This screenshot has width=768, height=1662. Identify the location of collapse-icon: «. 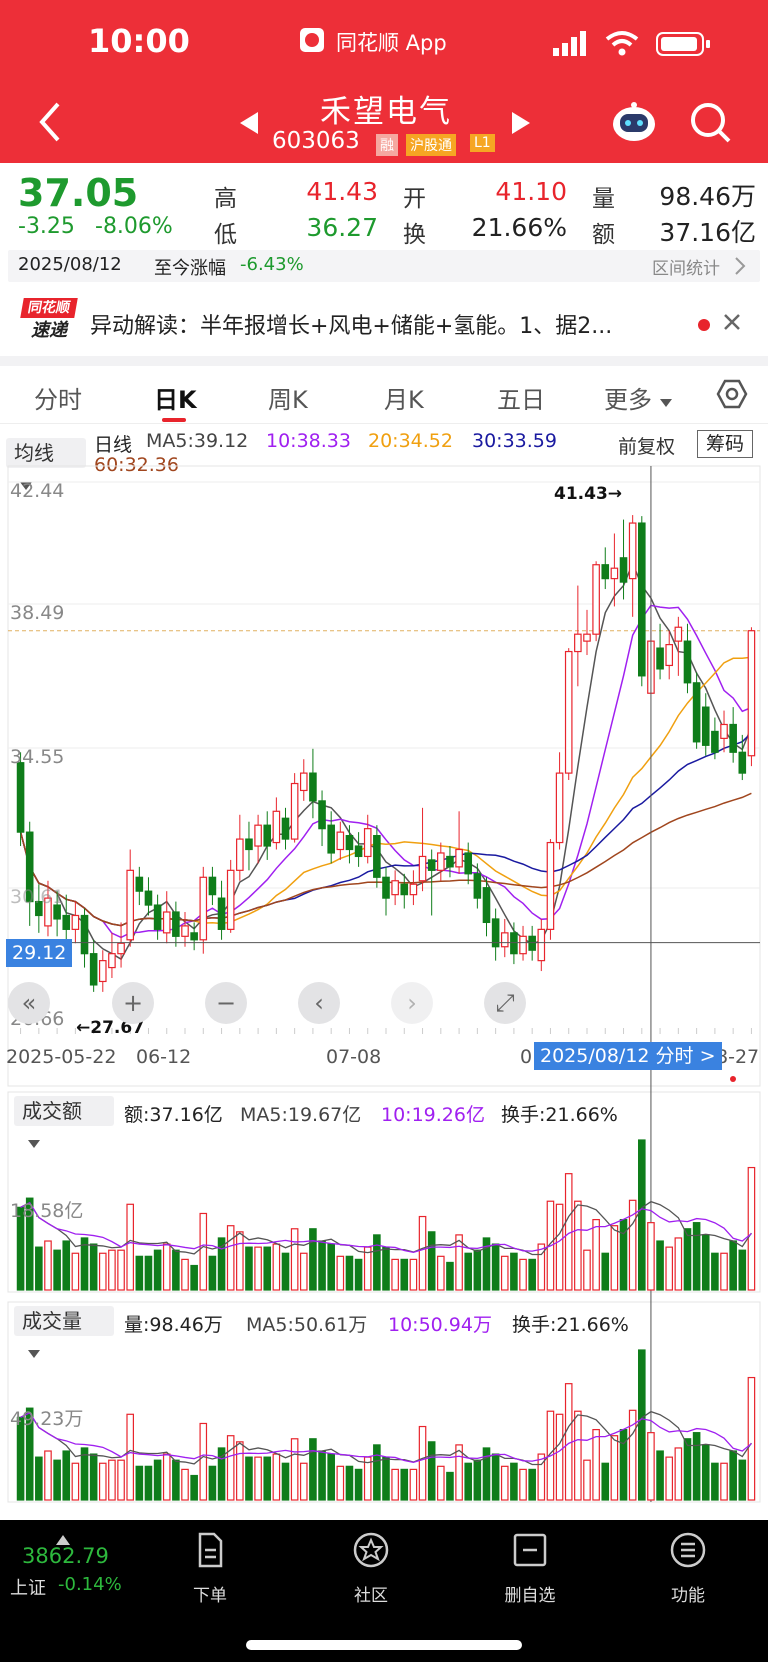
(29, 1003).